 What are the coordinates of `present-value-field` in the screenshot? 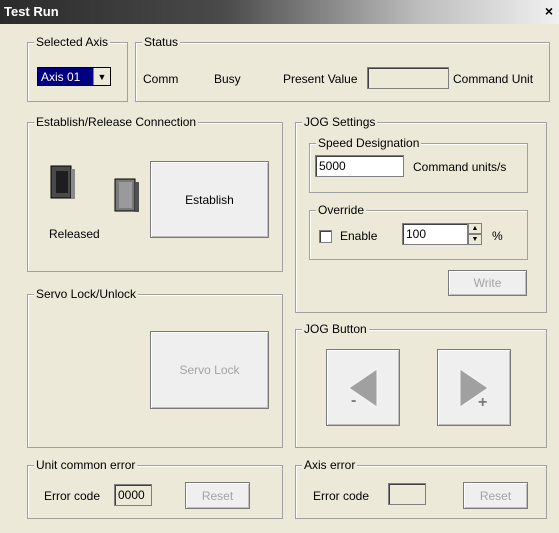 It's located at (408, 78).